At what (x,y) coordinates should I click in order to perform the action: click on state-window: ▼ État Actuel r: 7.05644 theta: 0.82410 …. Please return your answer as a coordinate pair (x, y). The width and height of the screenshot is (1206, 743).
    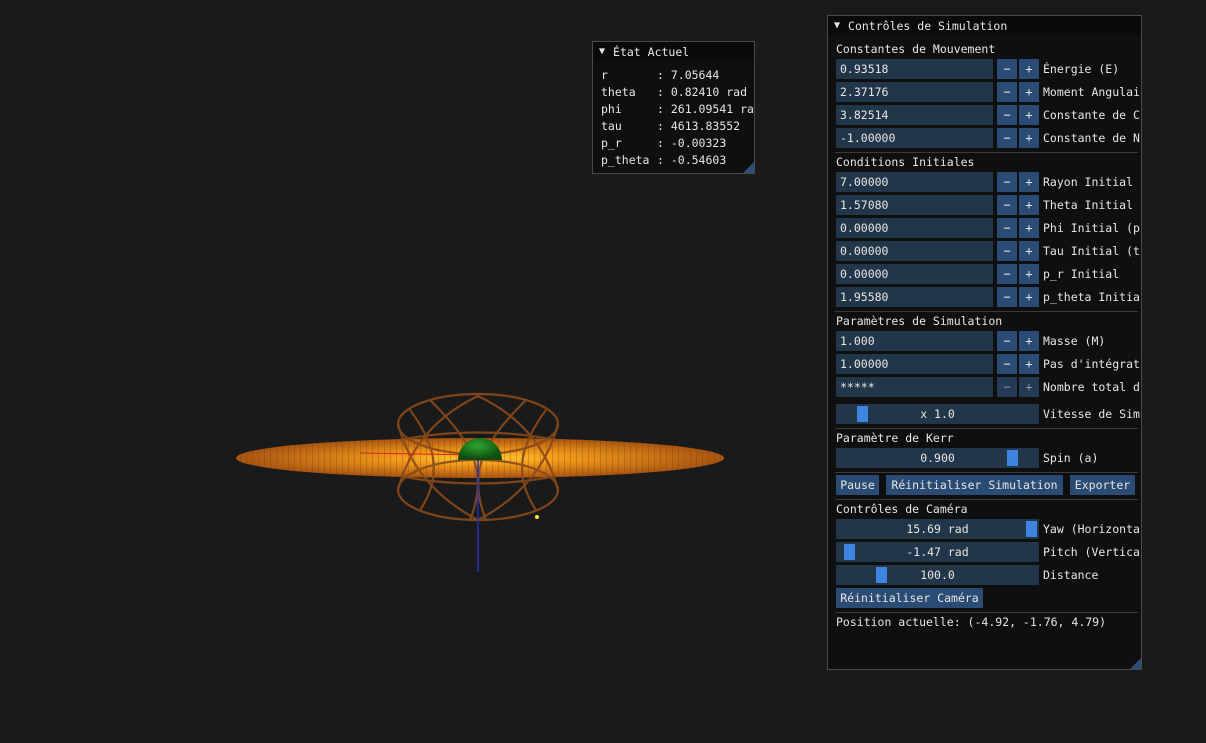
    Looking at the image, I should click on (673, 107).